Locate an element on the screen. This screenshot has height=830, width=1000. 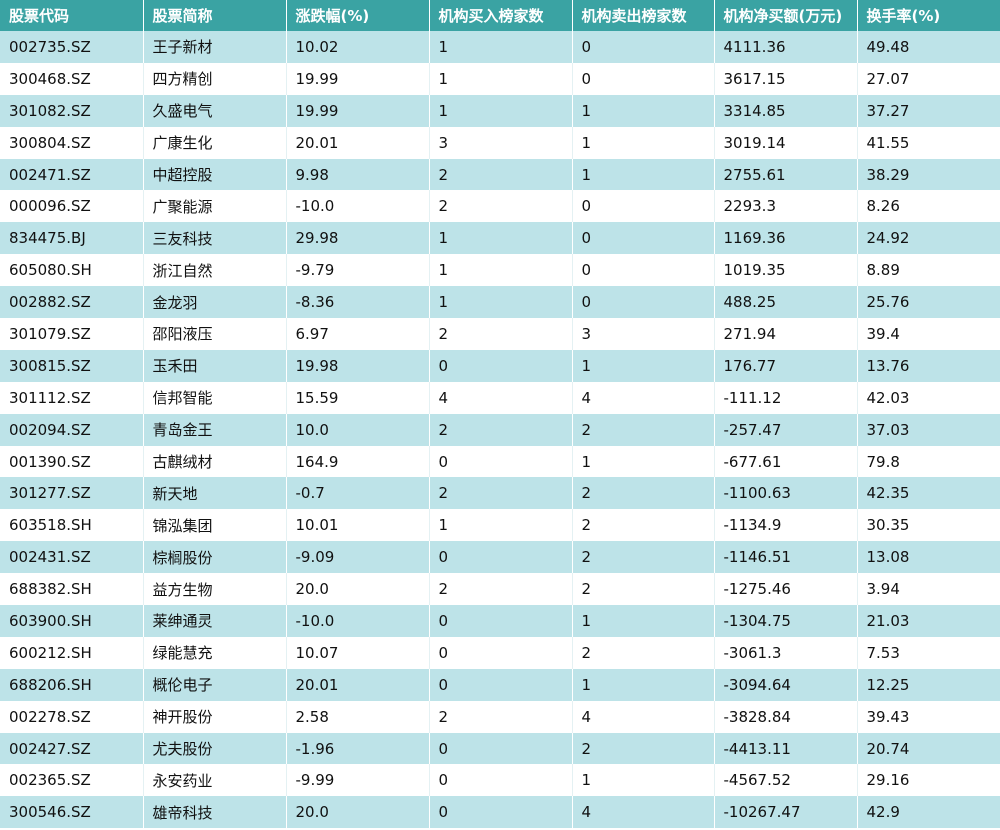
table-row: 000096.SZ 广聚能源 -10.0 2 0 2293.3 8.26 is located at coordinates (500, 206).